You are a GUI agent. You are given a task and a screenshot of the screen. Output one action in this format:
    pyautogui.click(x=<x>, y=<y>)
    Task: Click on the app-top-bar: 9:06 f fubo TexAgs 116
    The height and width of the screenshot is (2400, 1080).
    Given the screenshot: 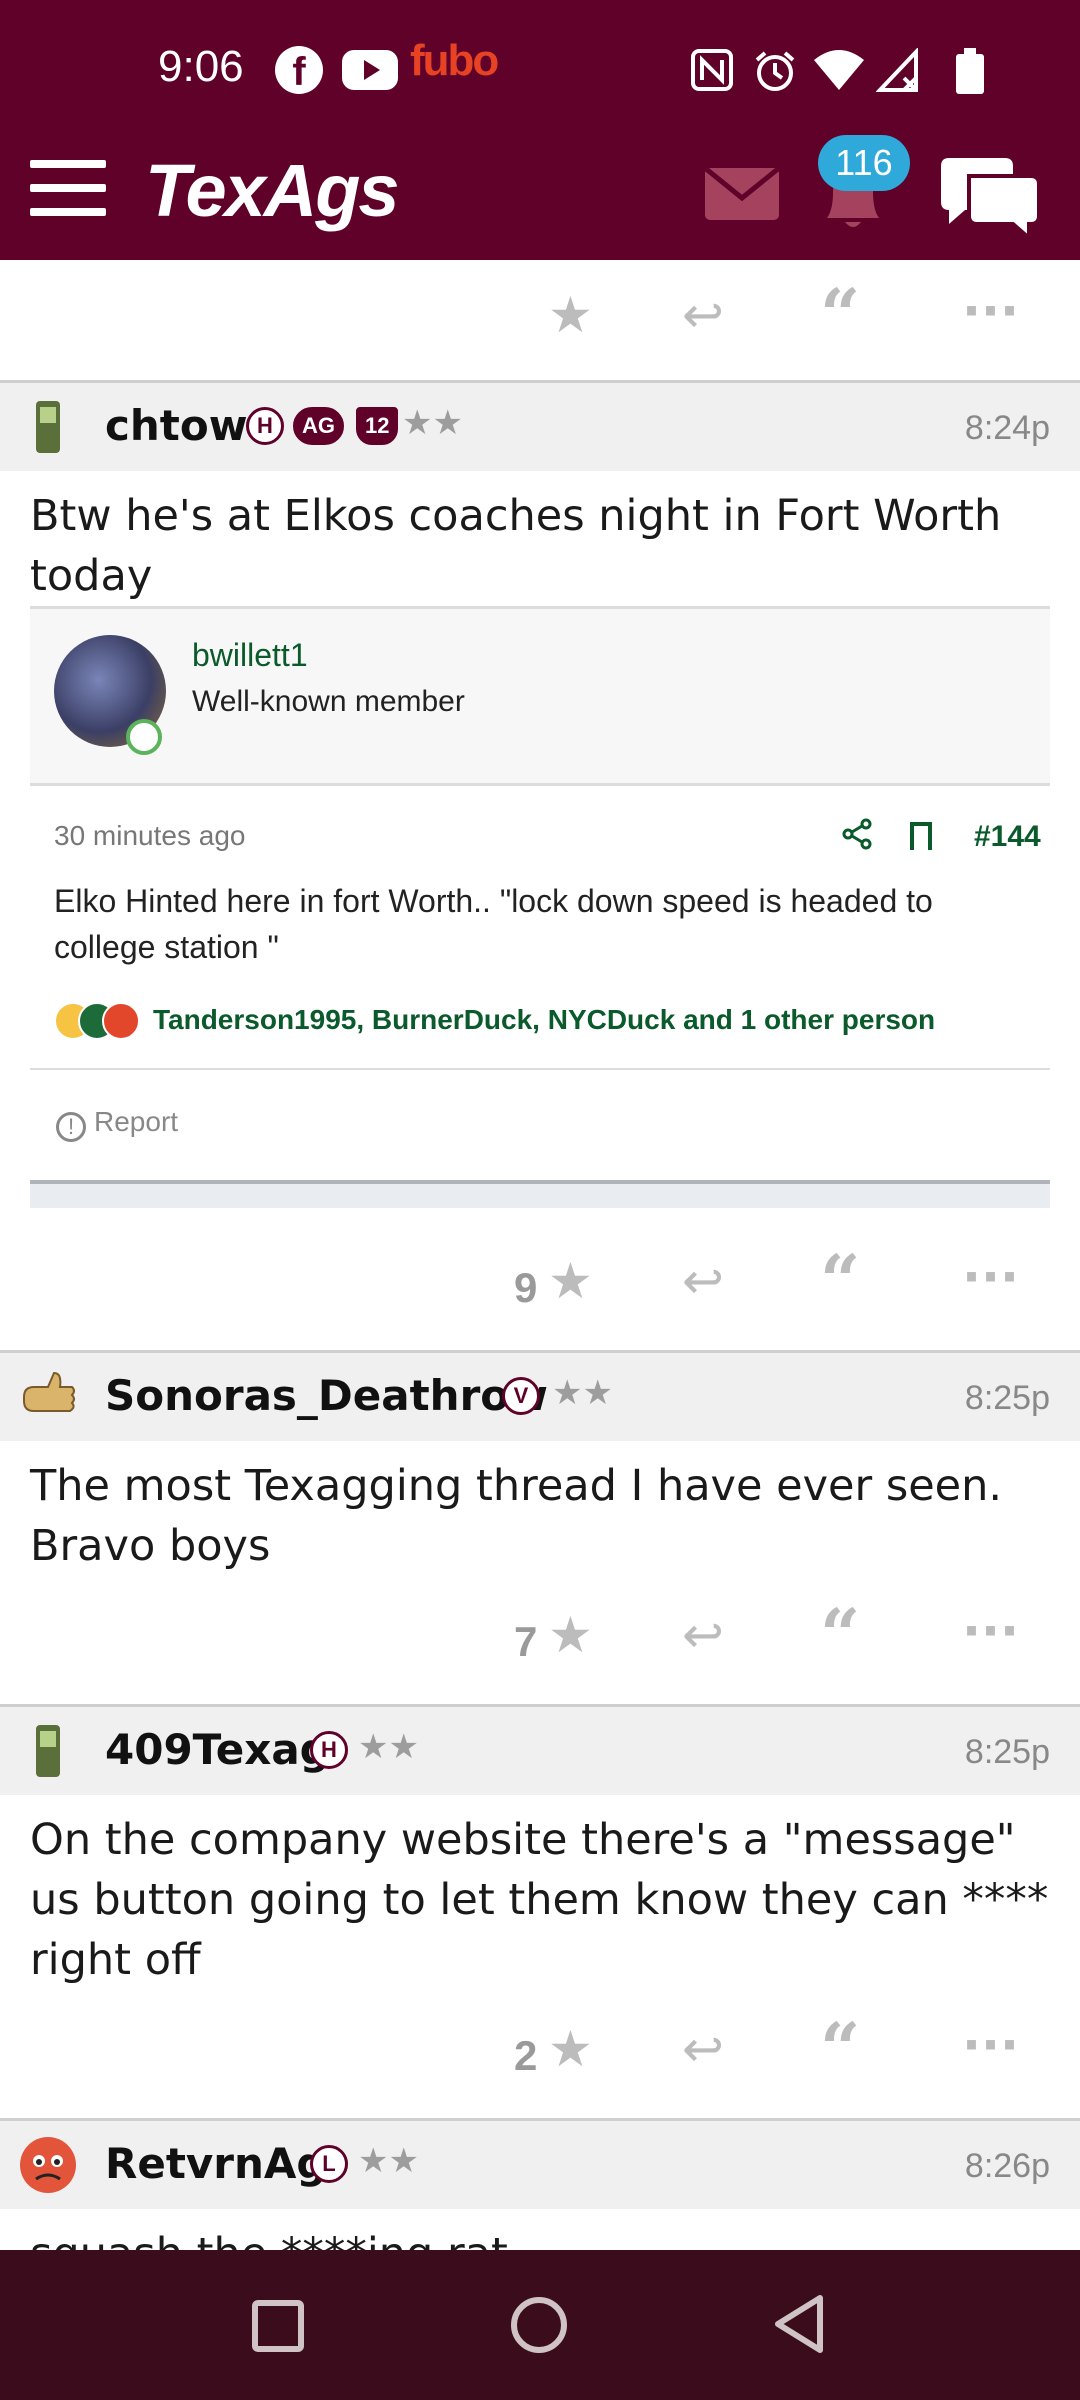 What is the action you would take?
    pyautogui.click(x=540, y=130)
    